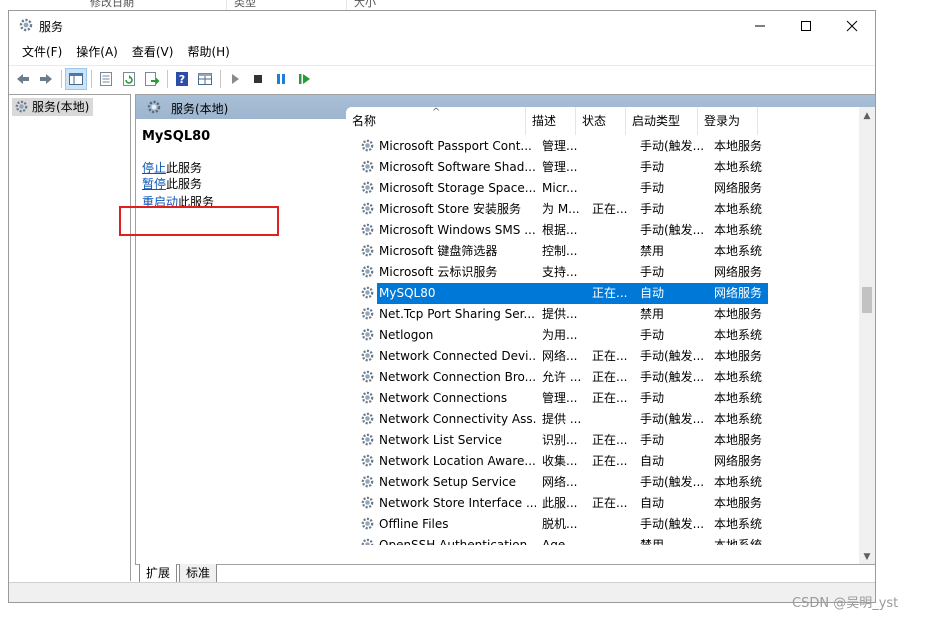 The image size is (927, 617). What do you see at coordinates (200, 109) in the screenshot?
I see `services-header-title: 服务(本地)` at bounding box center [200, 109].